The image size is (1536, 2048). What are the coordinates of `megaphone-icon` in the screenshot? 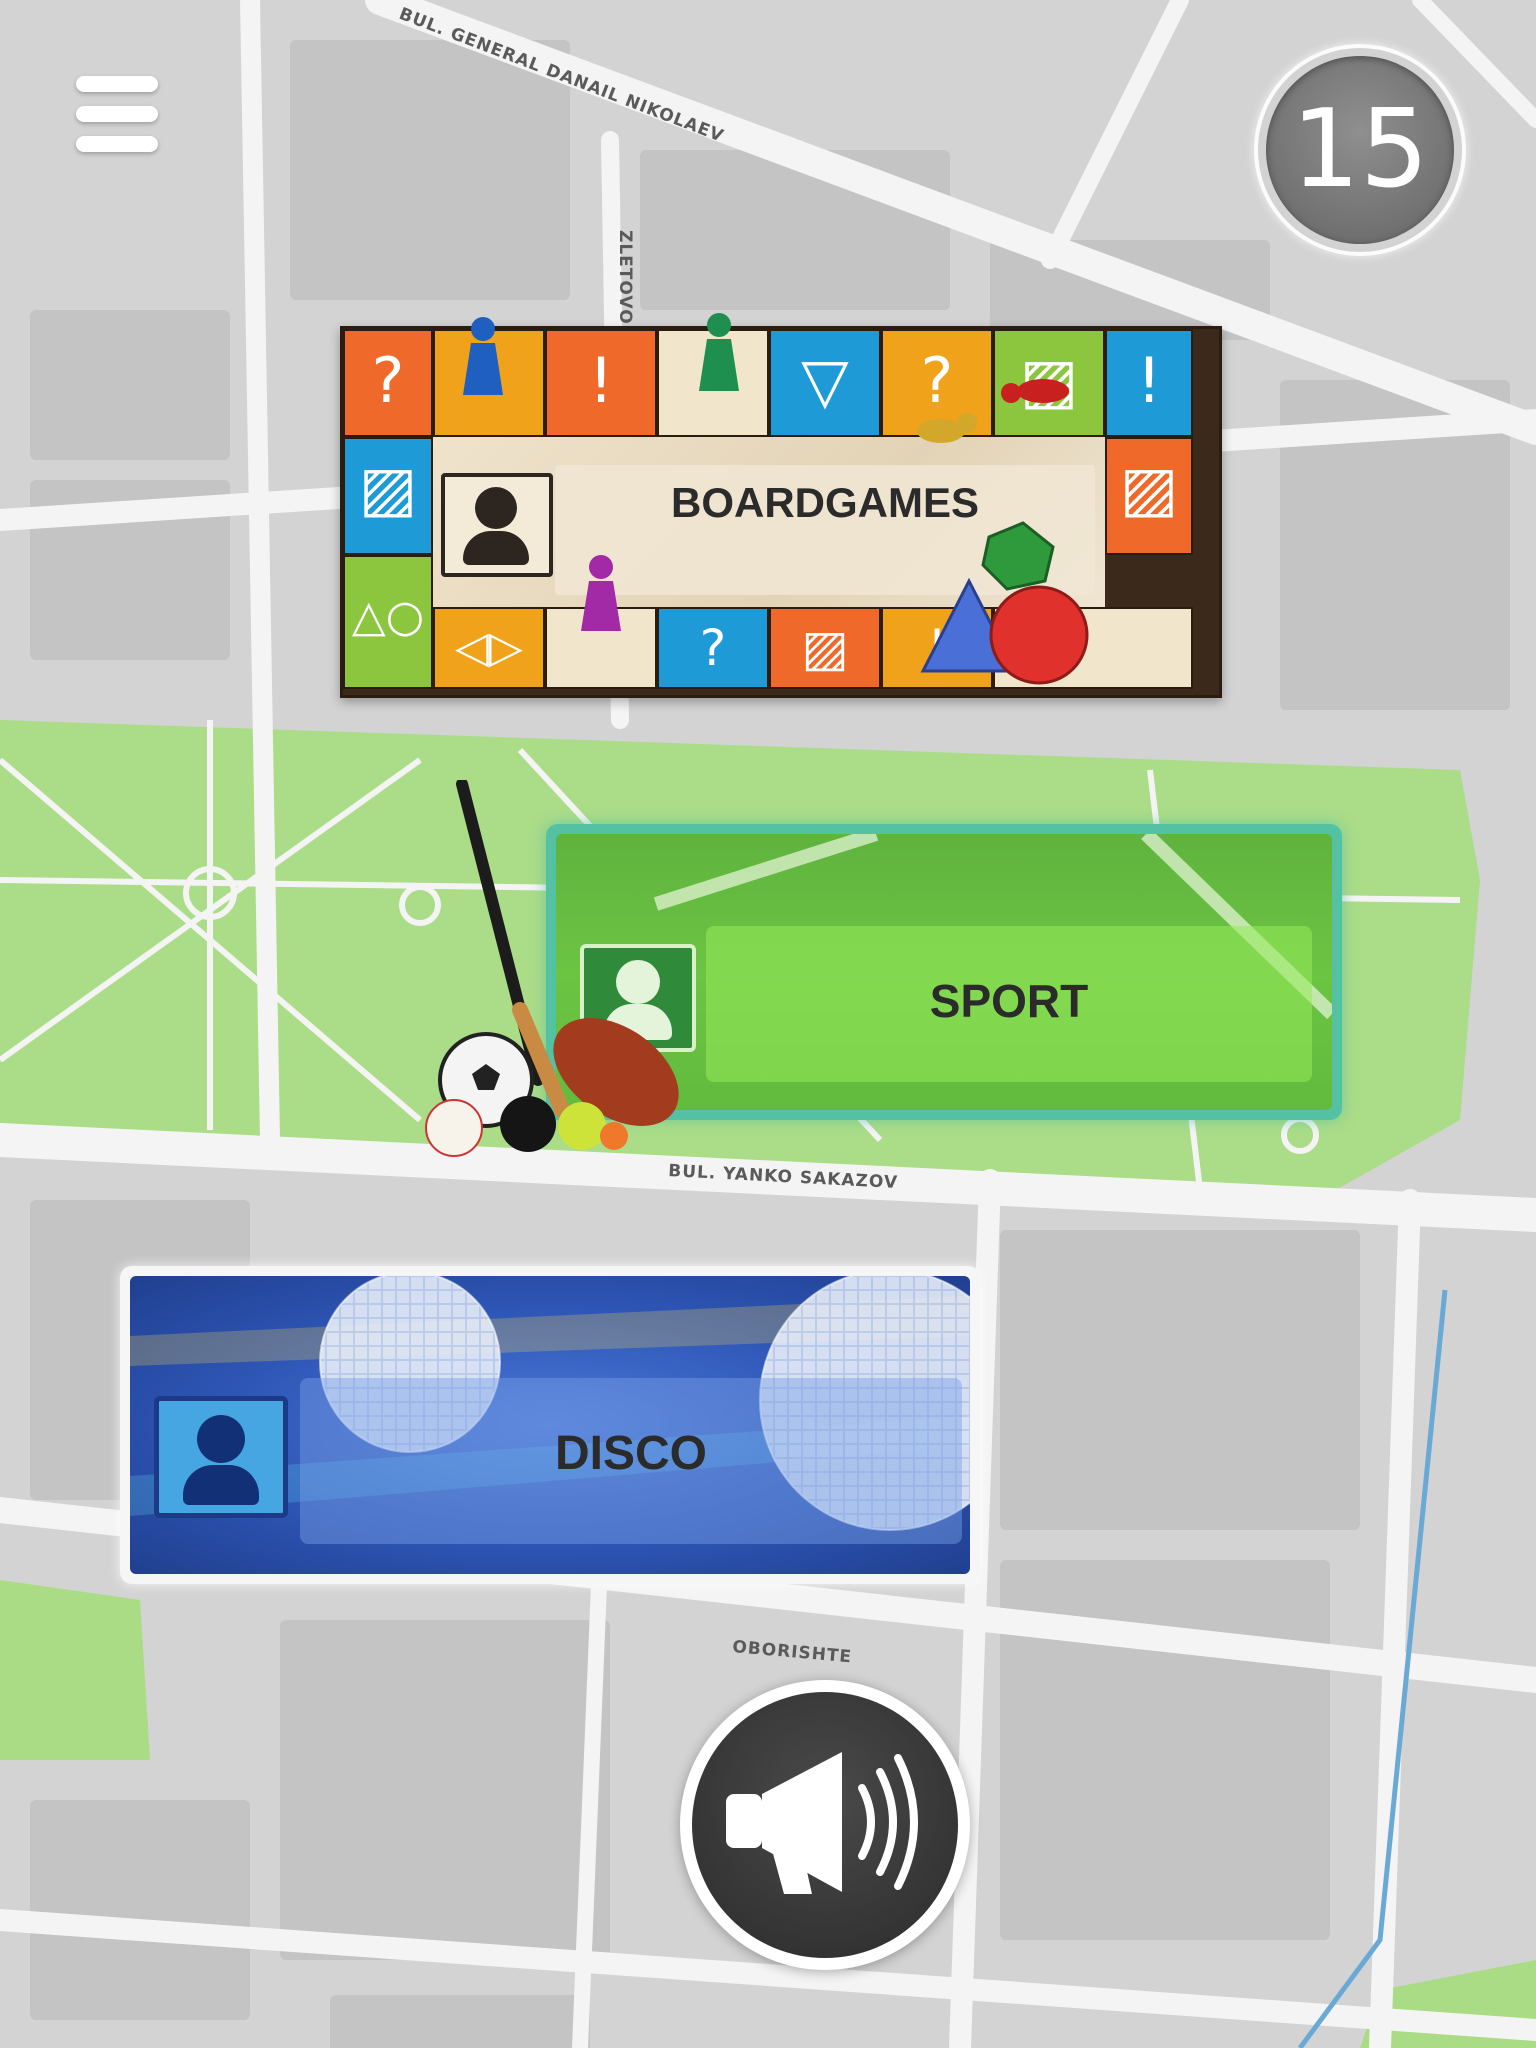 It's located at (822, 1823).